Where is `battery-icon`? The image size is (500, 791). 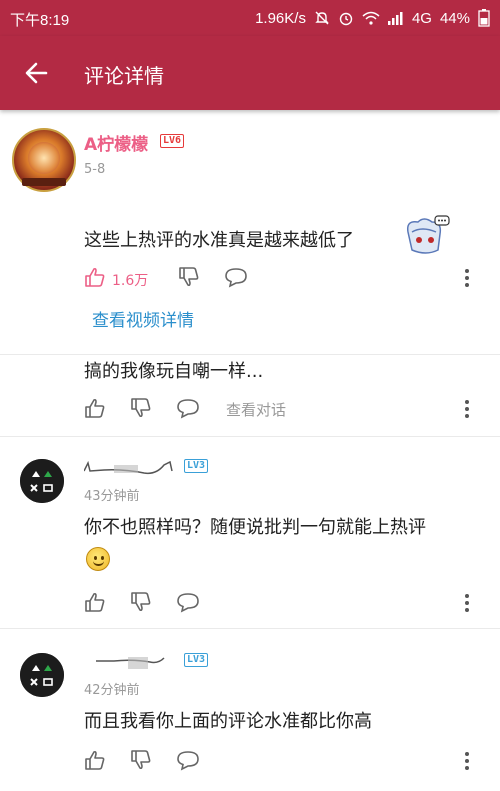
battery-icon is located at coordinates (484, 18).